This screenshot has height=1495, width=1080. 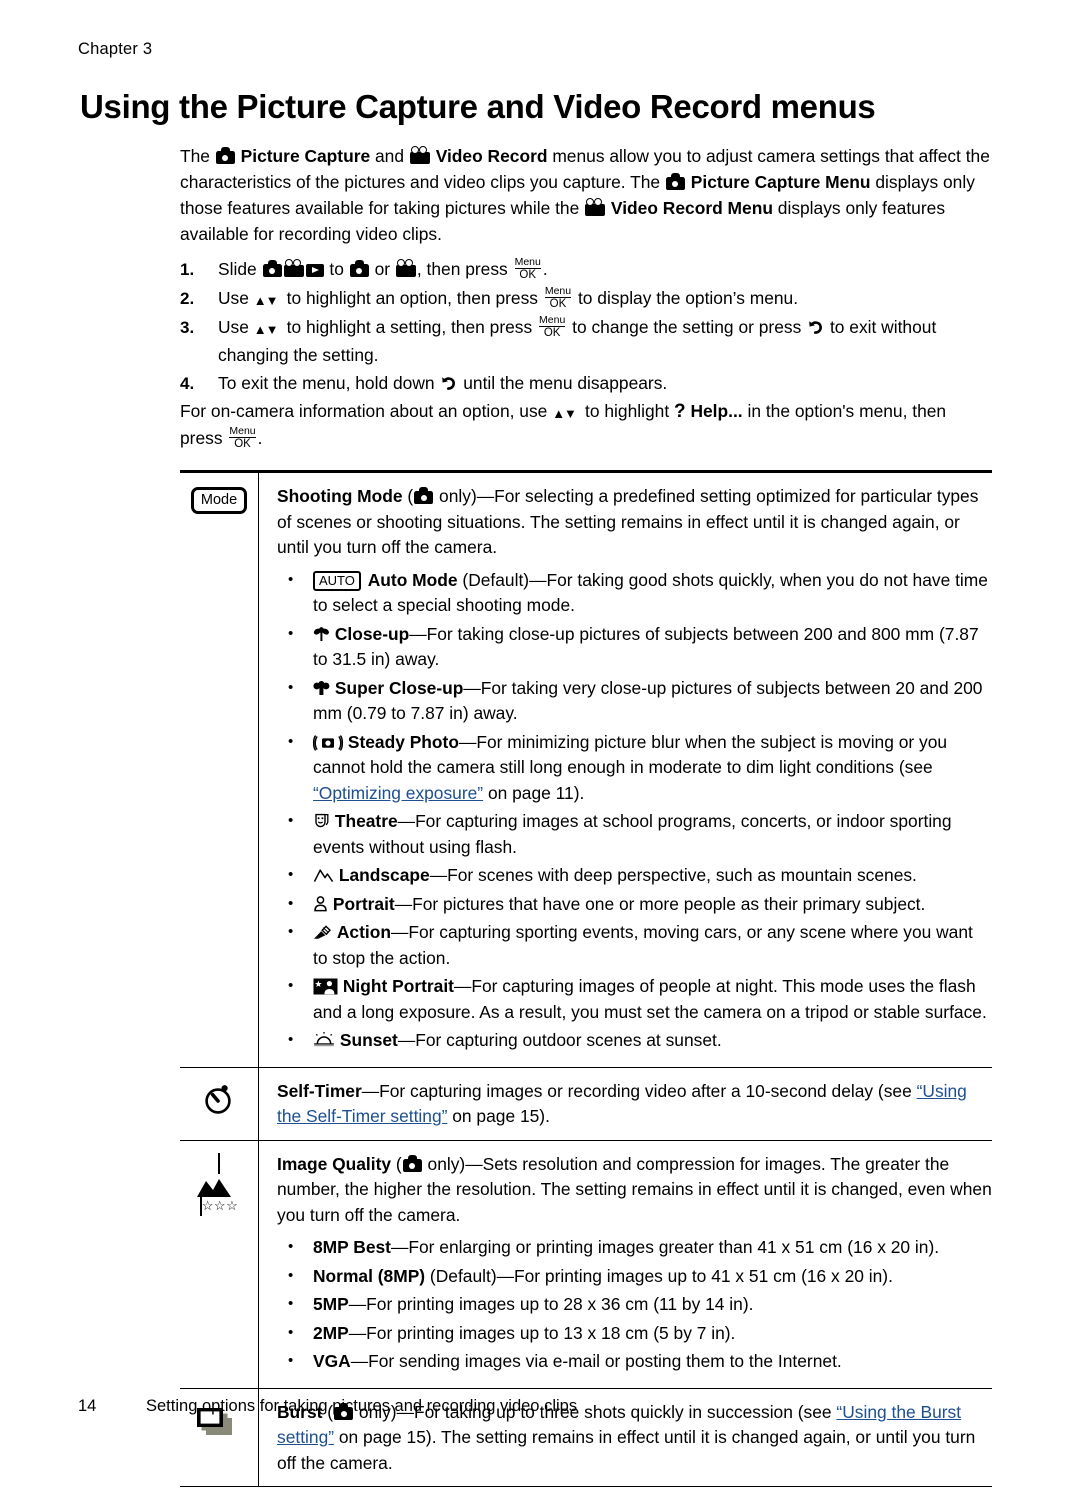 I want to click on setting-title: Shooting Mode, so click(x=340, y=496).